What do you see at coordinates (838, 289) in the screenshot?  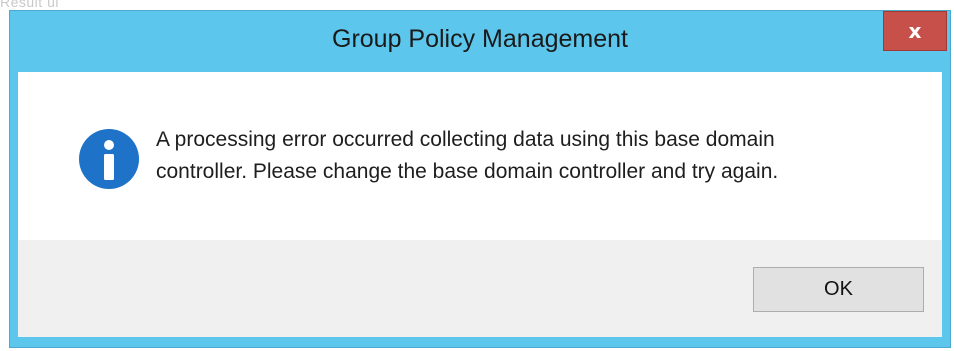 I see `ok-button: OK` at bounding box center [838, 289].